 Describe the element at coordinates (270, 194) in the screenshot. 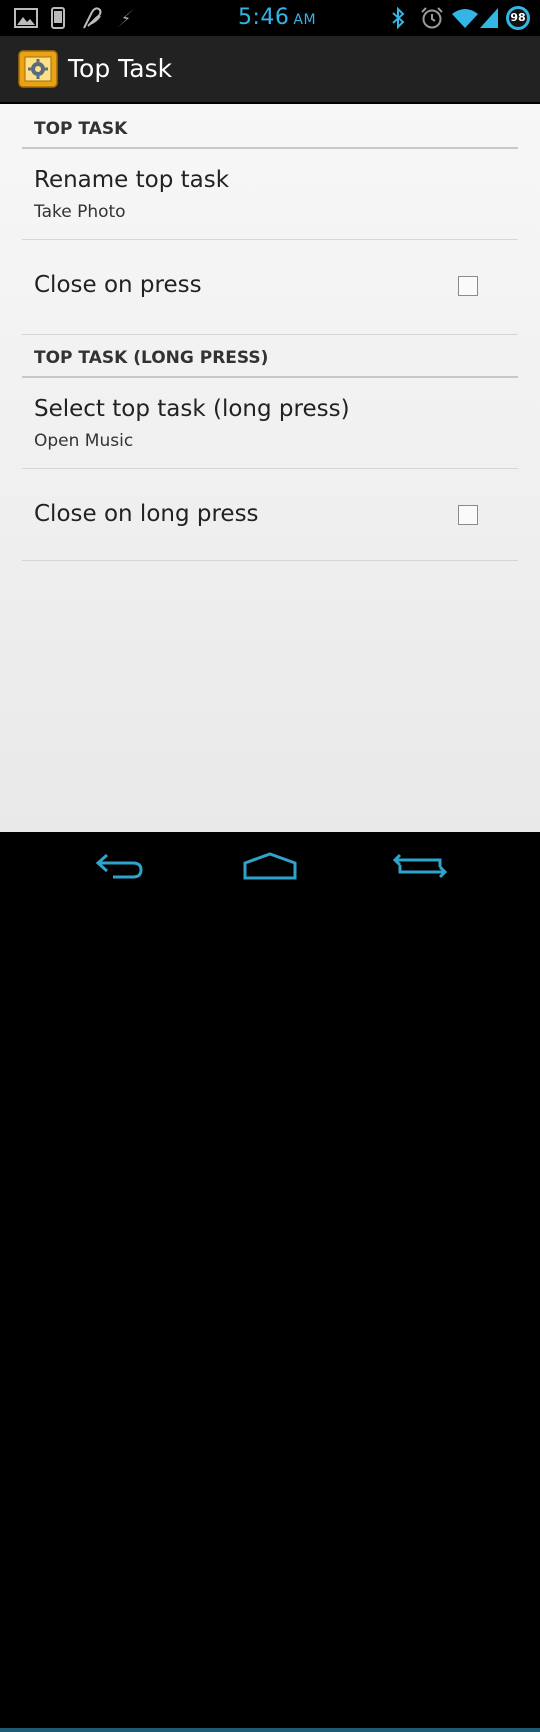

I see `pref-rename-top-task: Rename top task Take Photo` at that location.